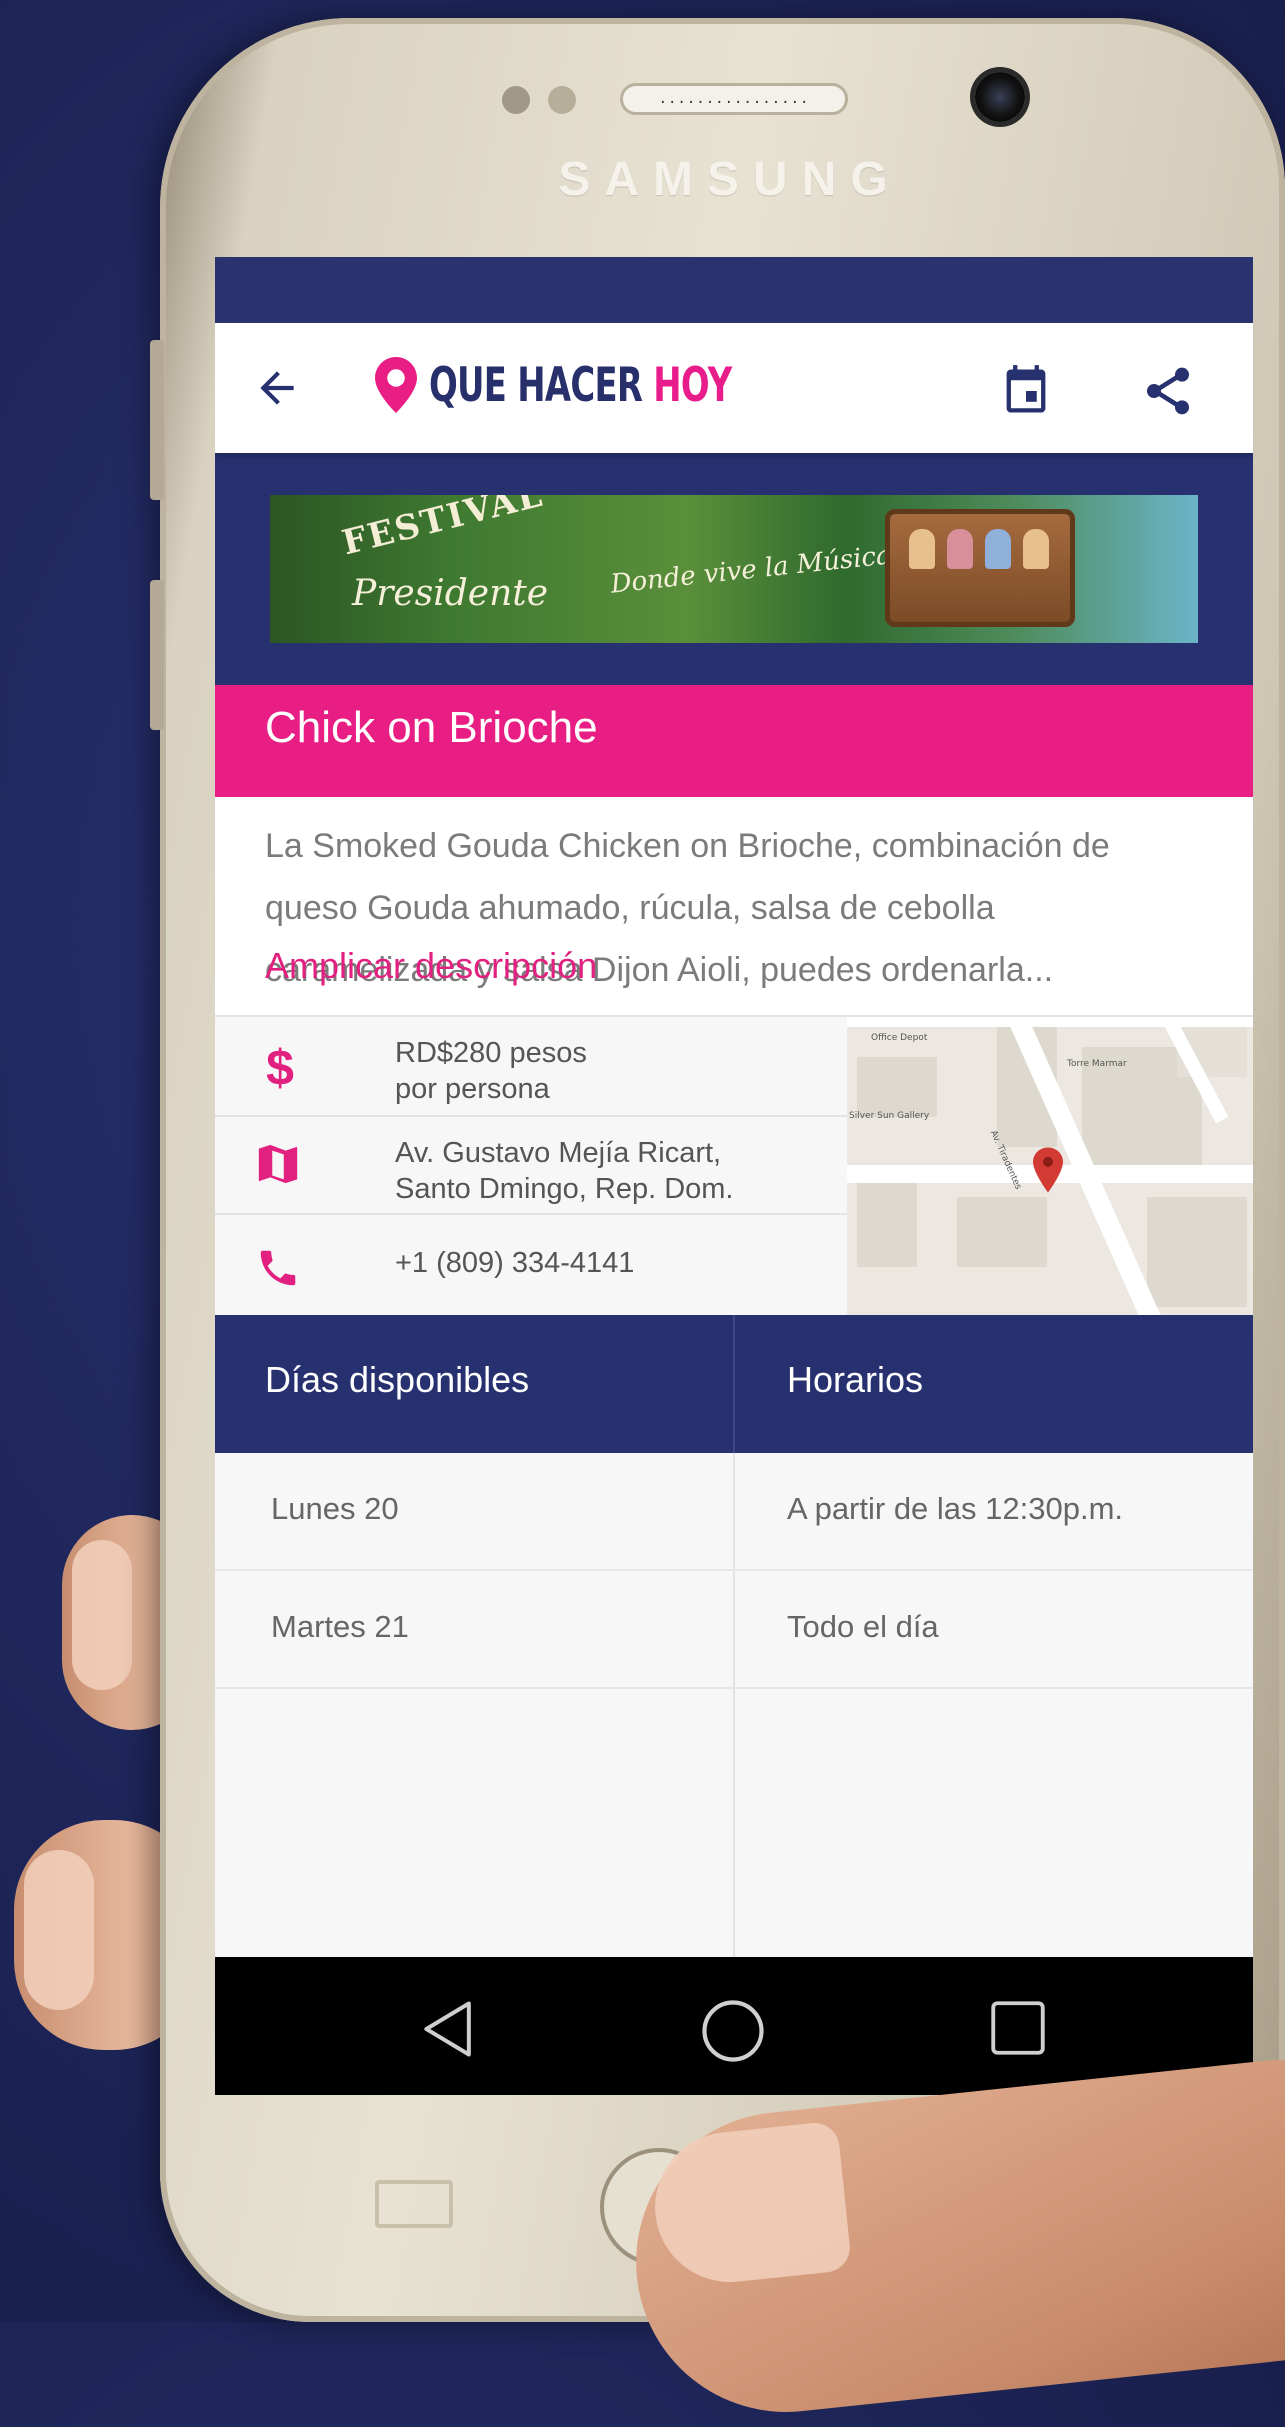 This screenshot has height=2427, width=1285. Describe the element at coordinates (414, 2204) in the screenshot. I see `hardware-recents-key` at that location.